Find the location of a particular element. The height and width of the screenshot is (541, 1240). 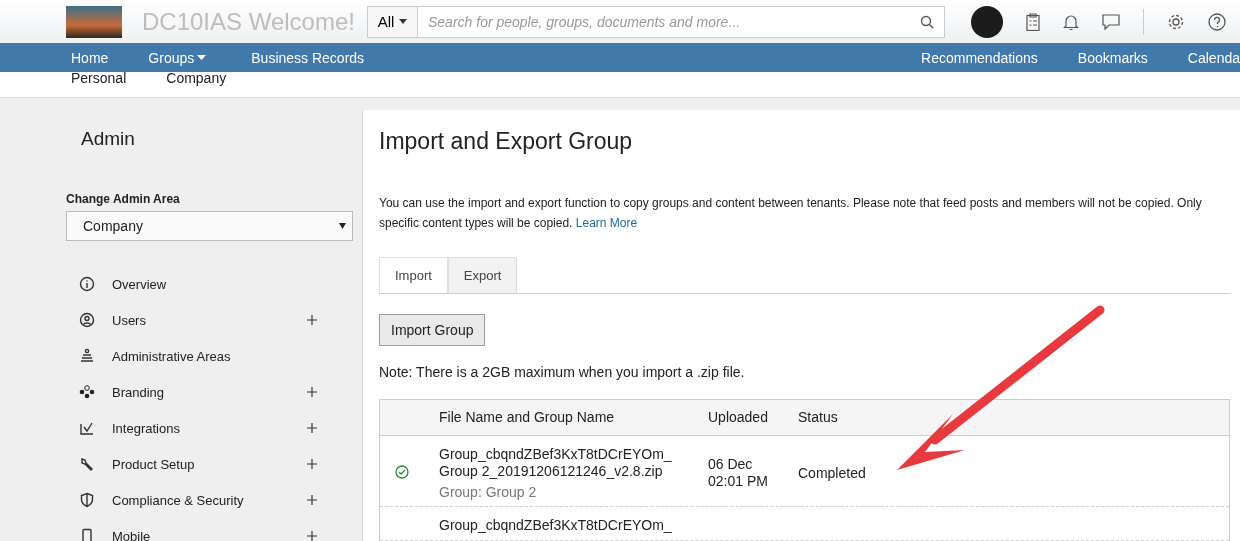

learn-more-link: Learn More is located at coordinates (606, 223).